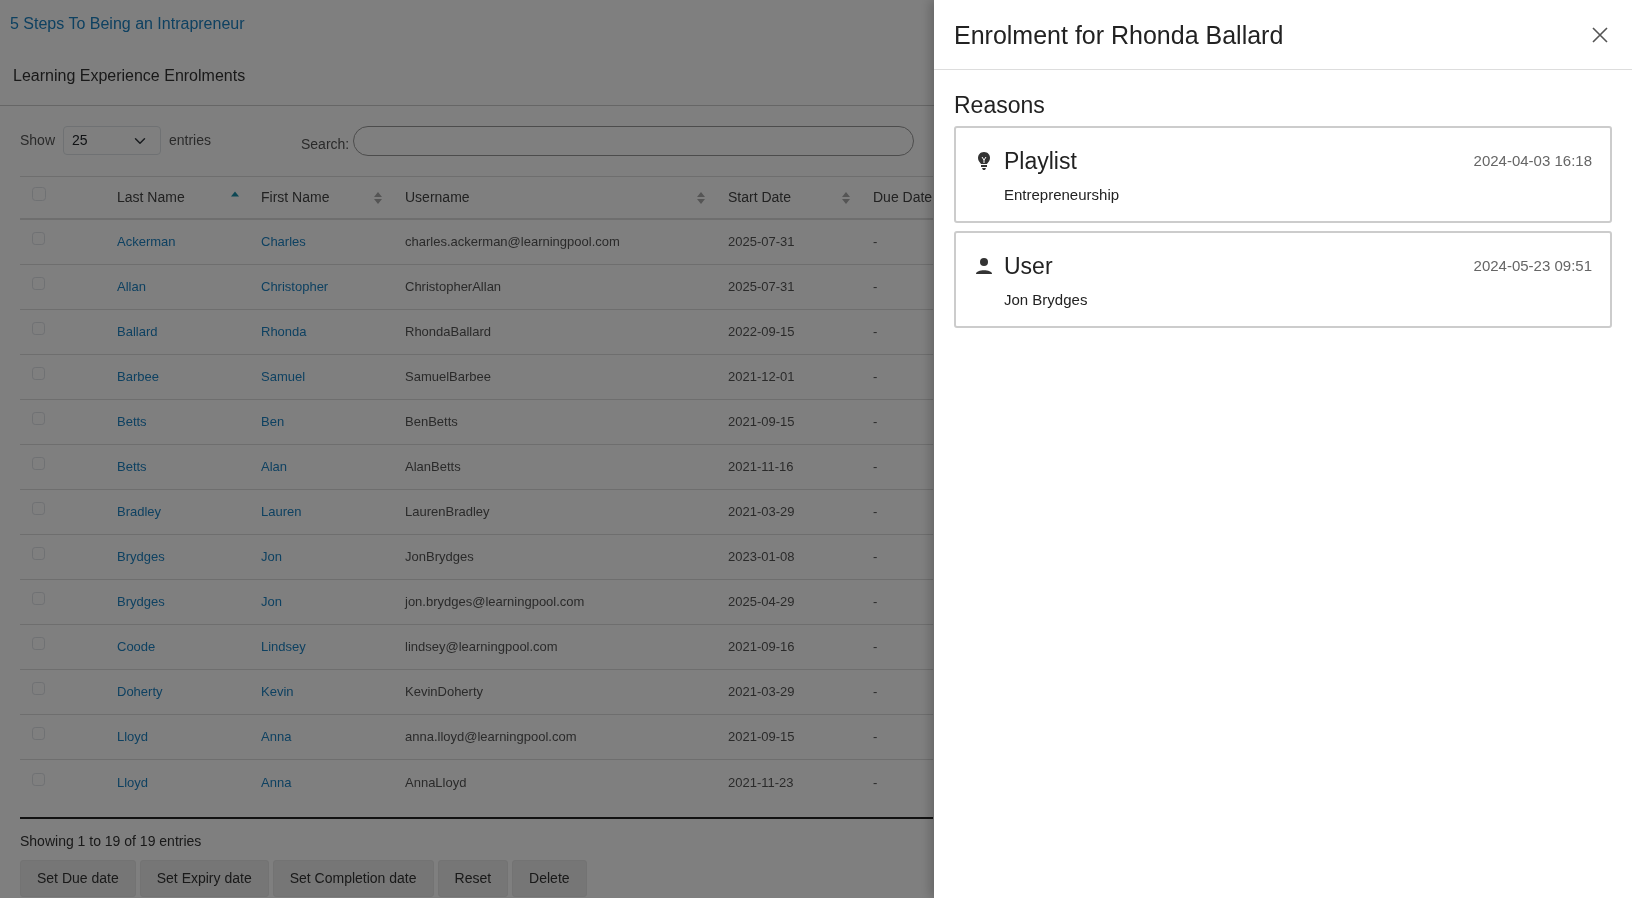 This screenshot has width=1632, height=898. What do you see at coordinates (283, 242) in the screenshot?
I see `first-name-link: Charles` at bounding box center [283, 242].